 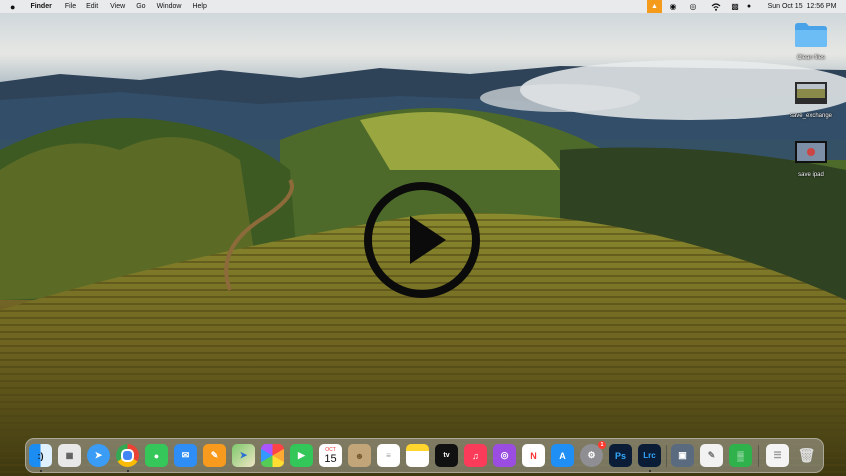 What do you see at coordinates (69, 455) in the screenshot?
I see `launchpad-icon: ▦` at bounding box center [69, 455].